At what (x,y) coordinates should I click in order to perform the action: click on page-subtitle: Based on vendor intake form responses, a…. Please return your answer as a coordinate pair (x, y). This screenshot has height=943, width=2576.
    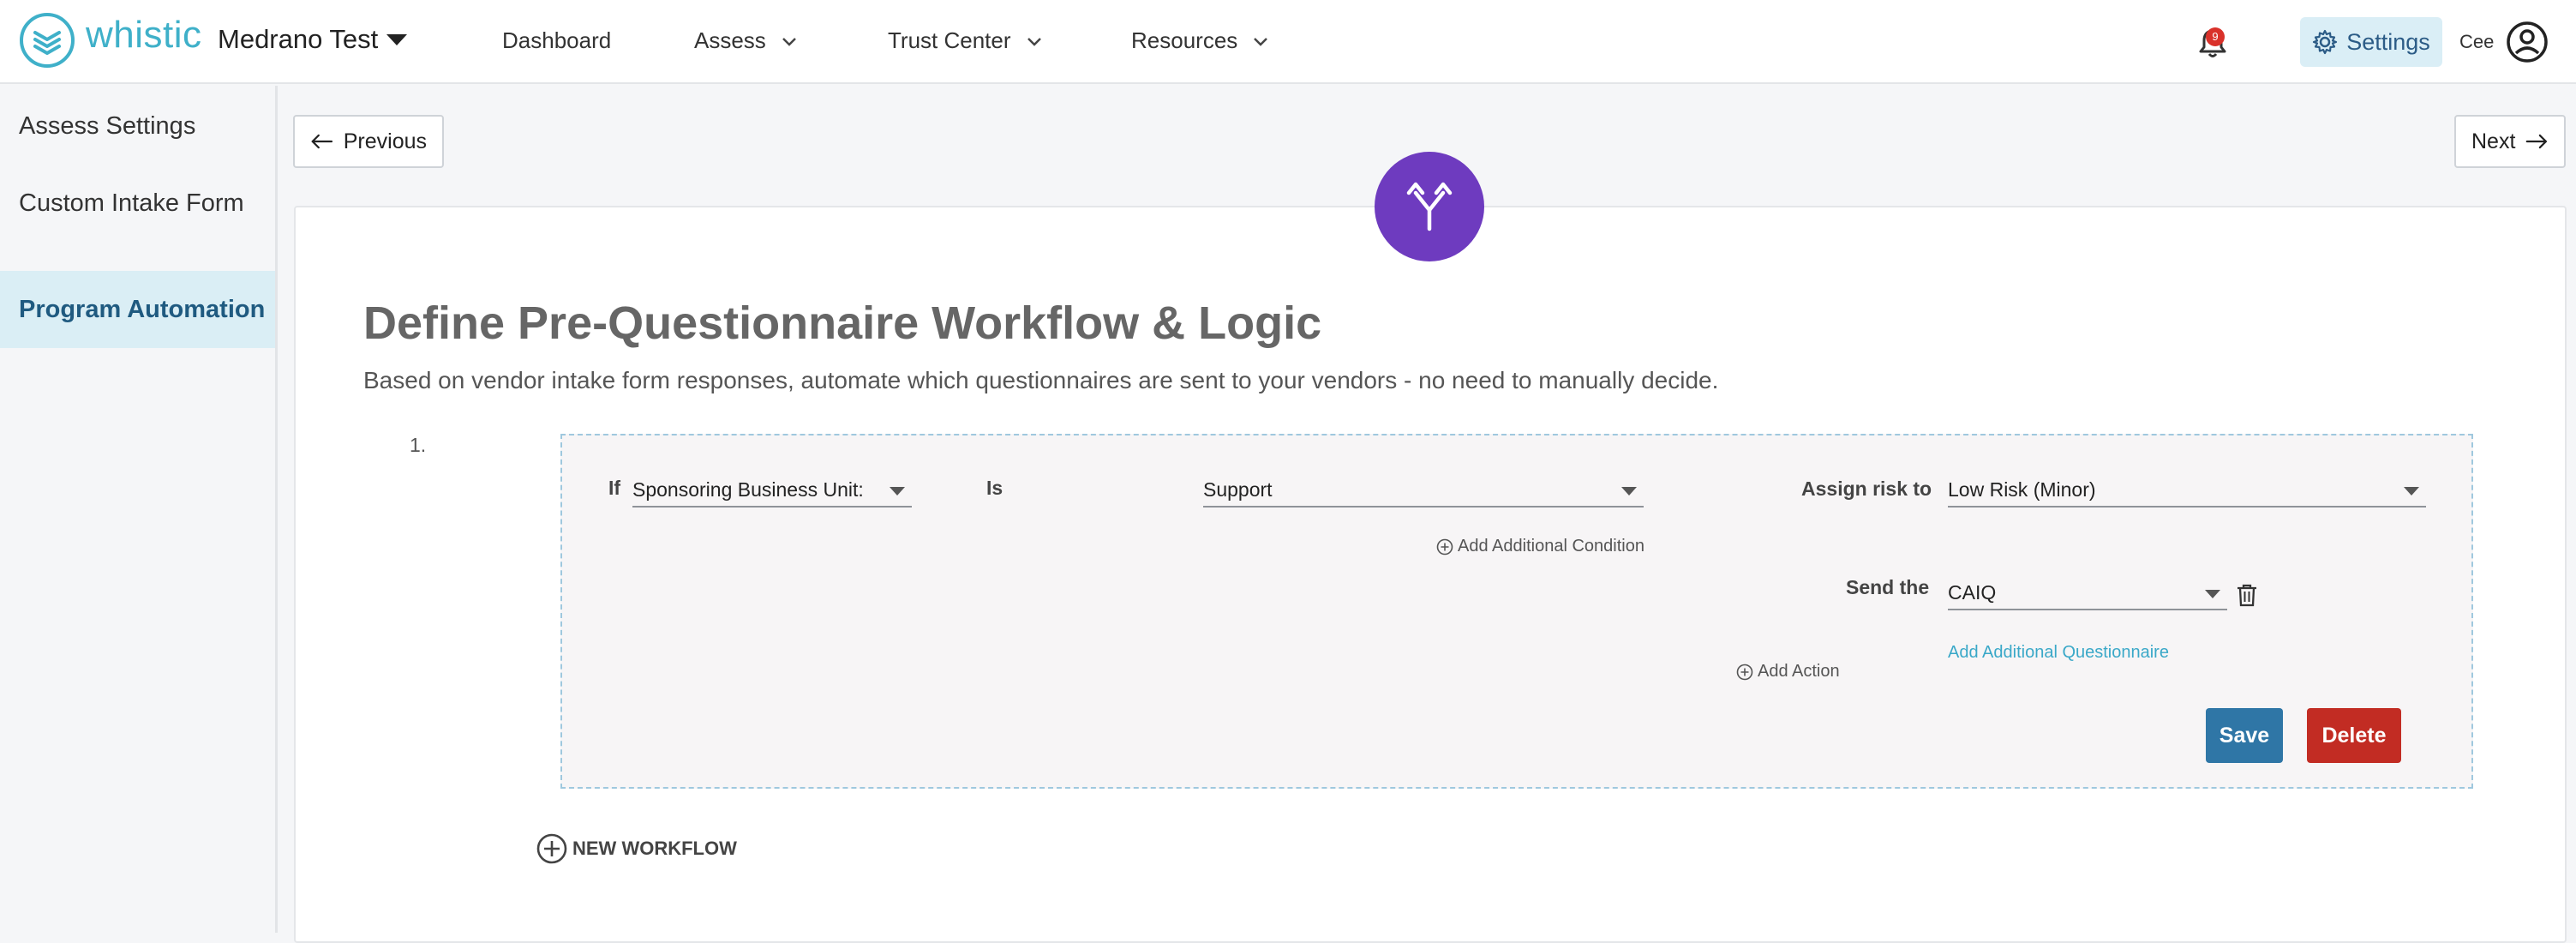
    Looking at the image, I should click on (1041, 380).